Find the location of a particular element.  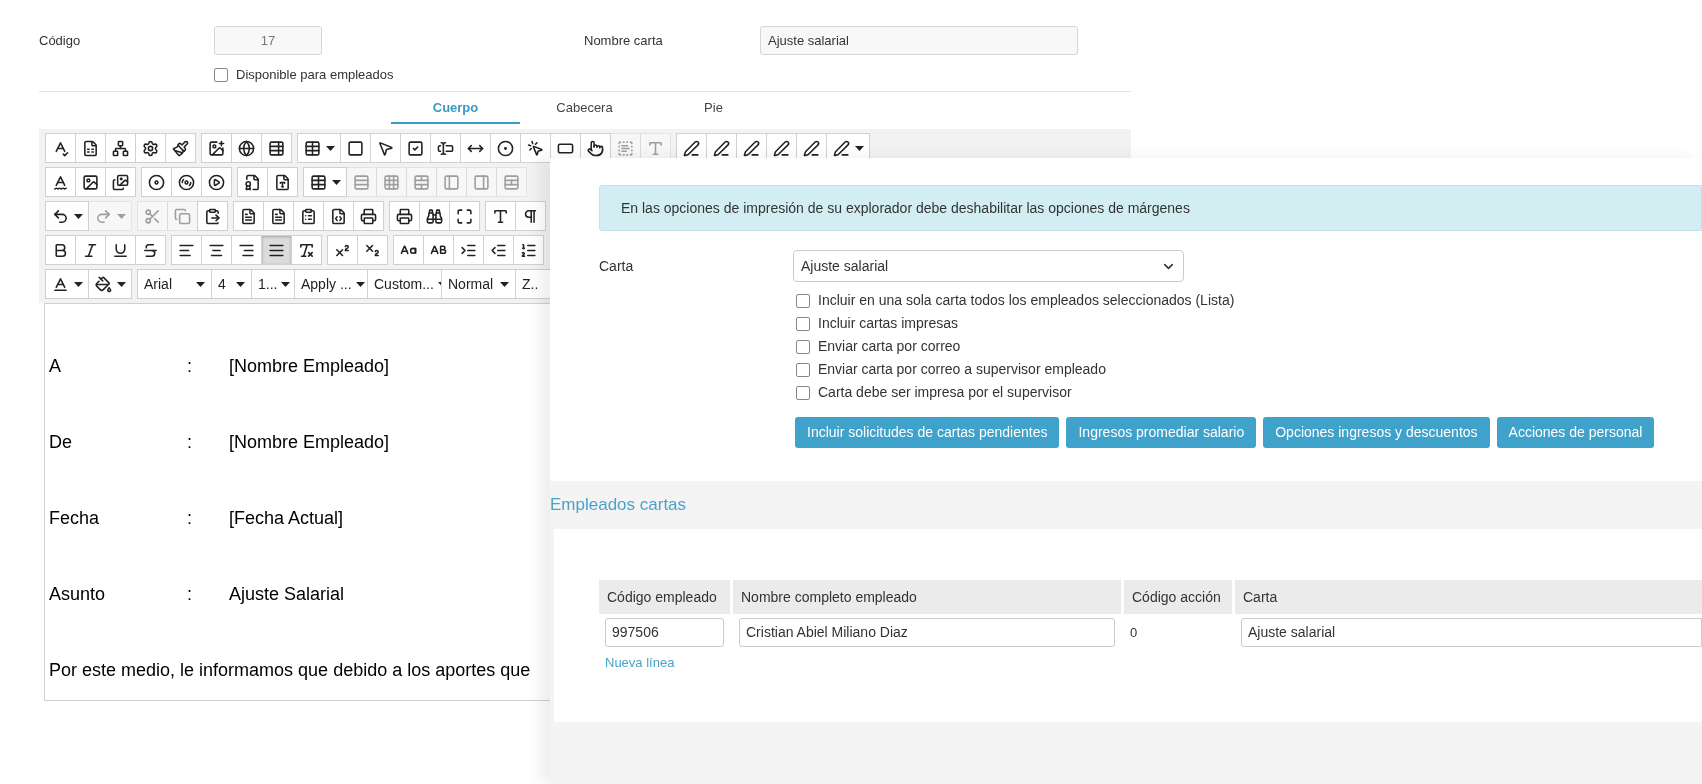

info-alert: En las opciones de impresión de su explorador debe deshabilitar las opciones de márgenes is located at coordinates (1150, 208).